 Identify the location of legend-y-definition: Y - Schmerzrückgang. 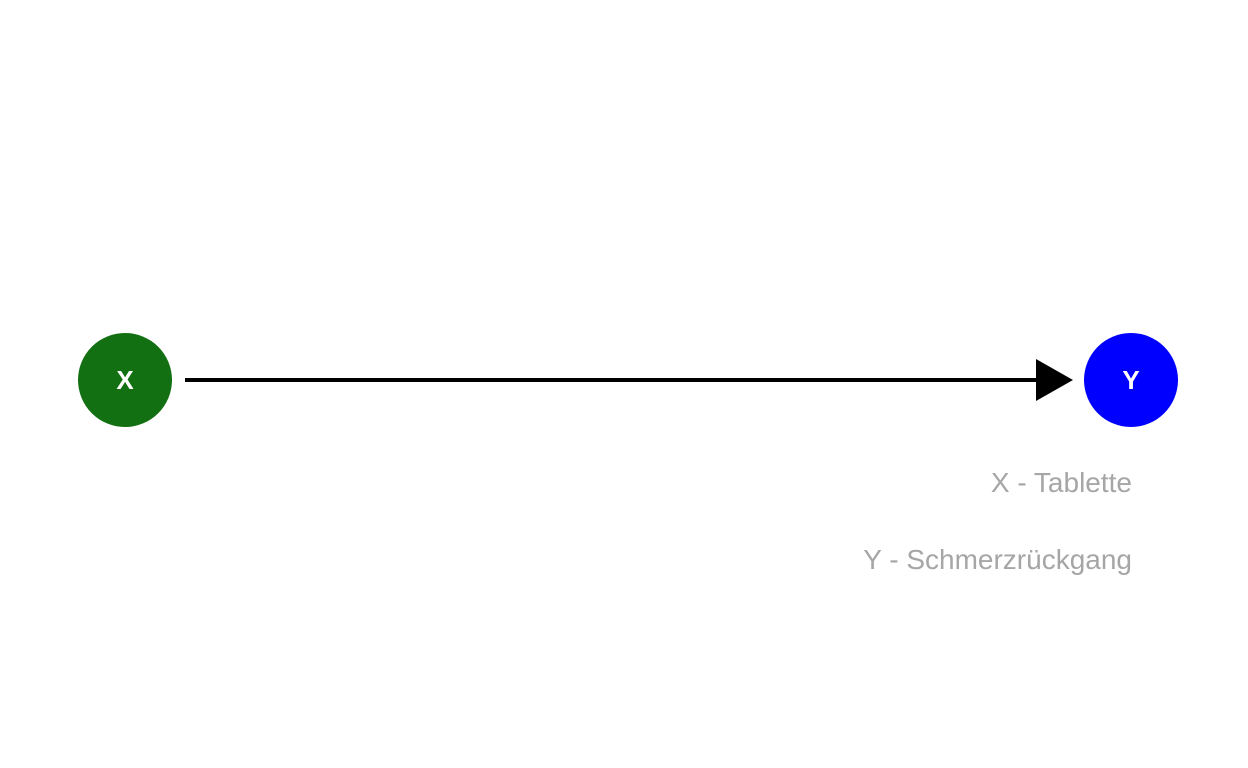
(997, 559).